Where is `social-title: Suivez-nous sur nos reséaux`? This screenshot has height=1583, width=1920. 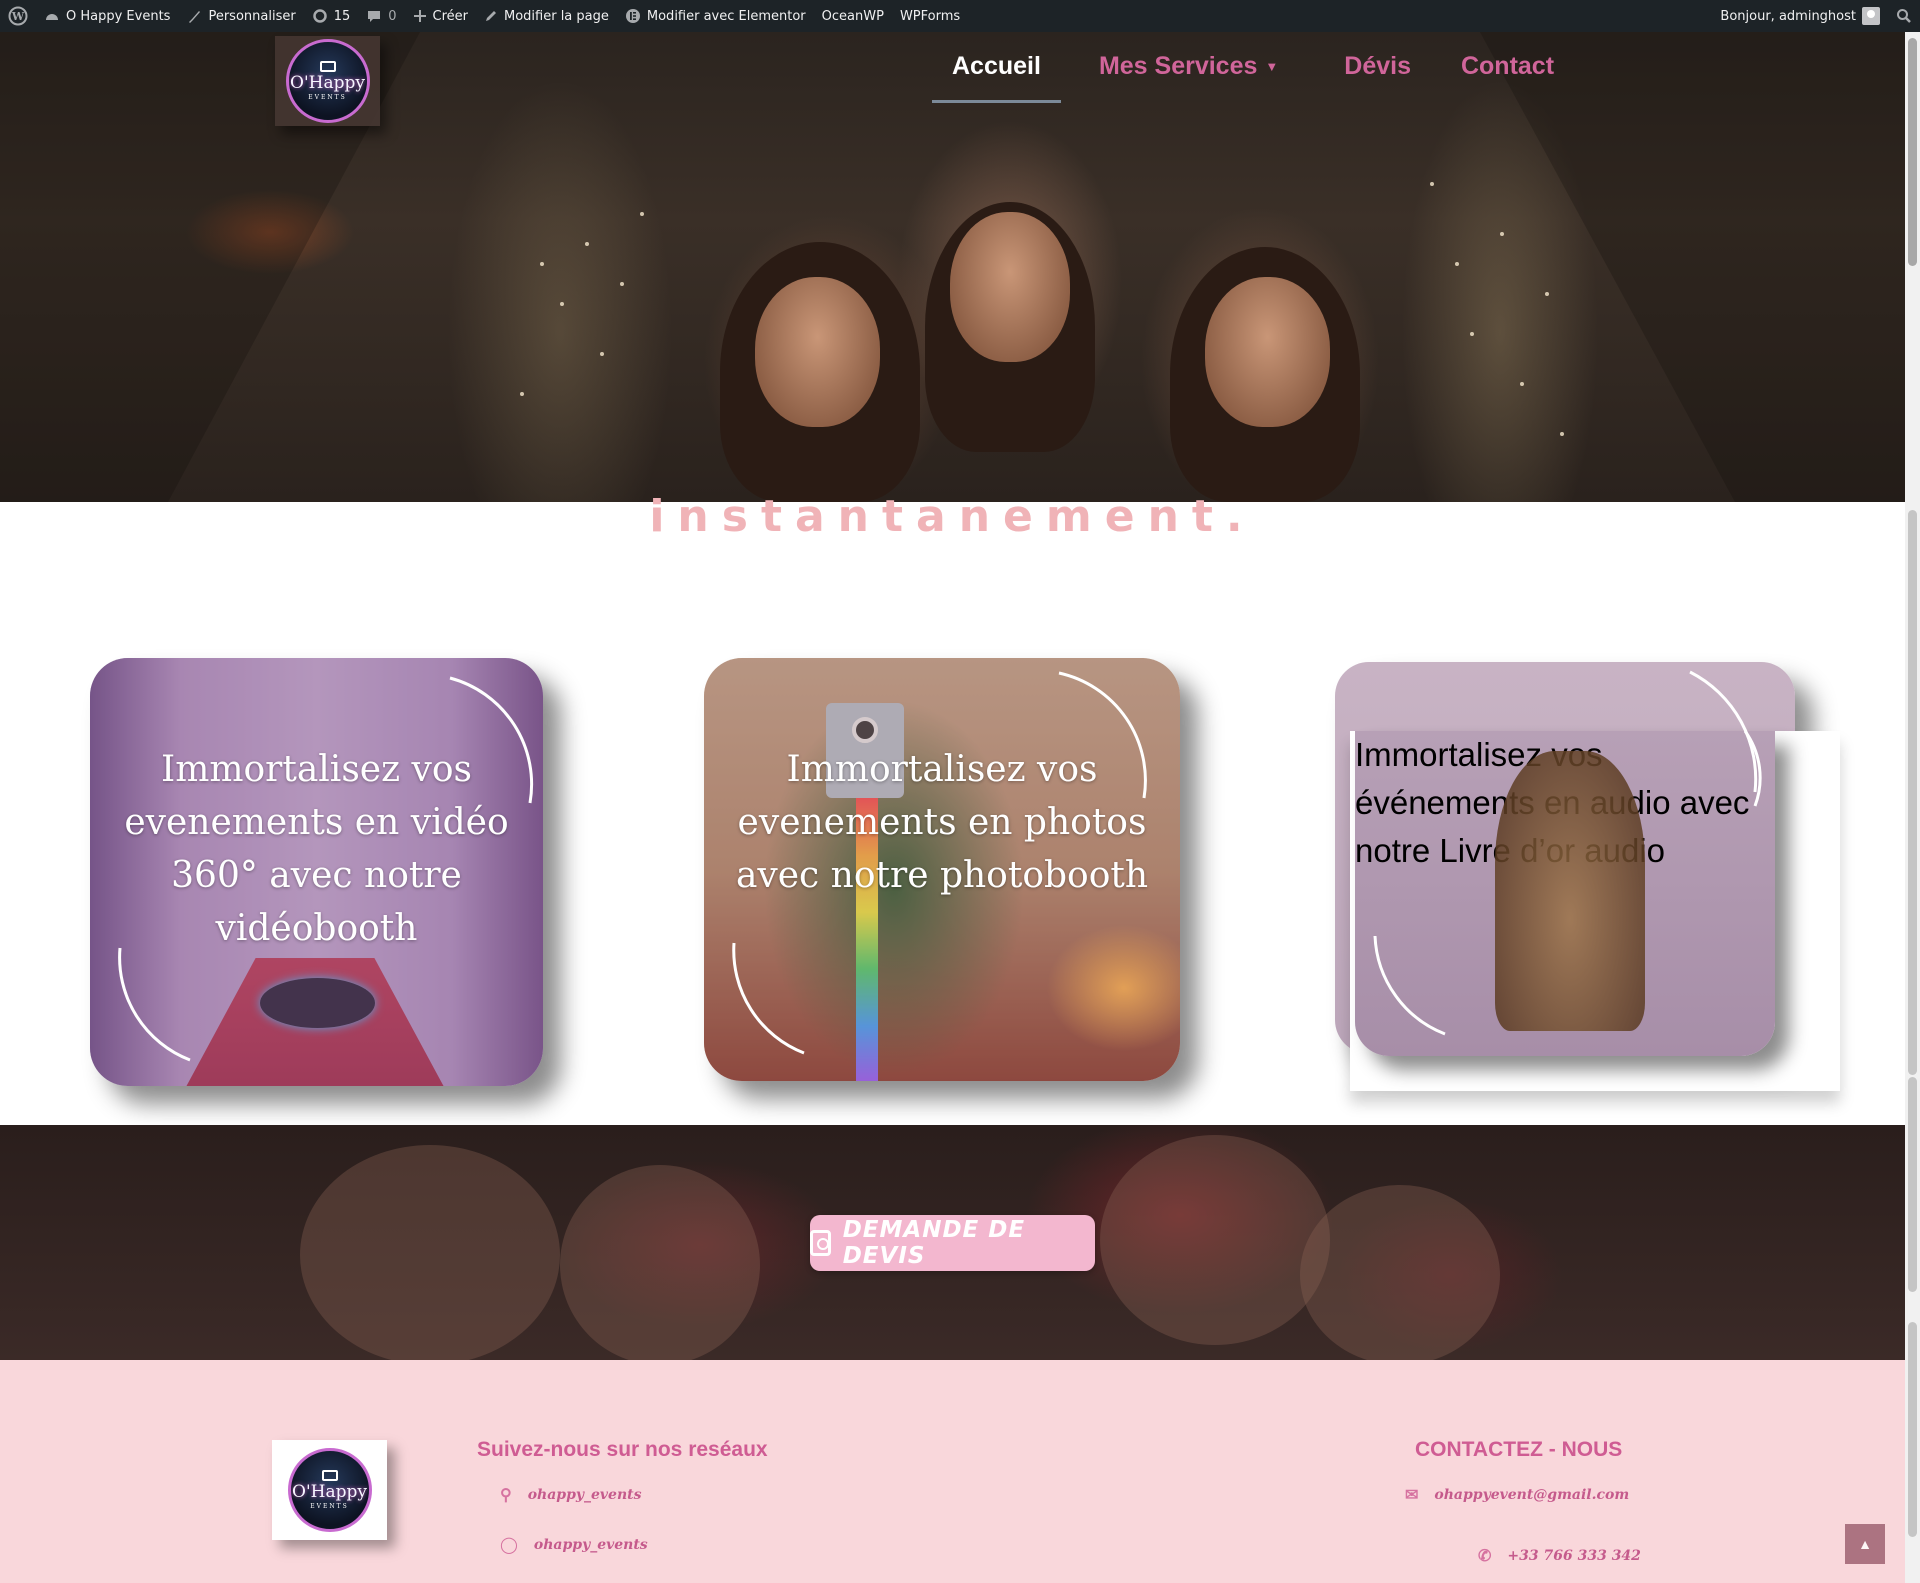 social-title: Suivez-nous sur nos reséaux is located at coordinates (622, 1449).